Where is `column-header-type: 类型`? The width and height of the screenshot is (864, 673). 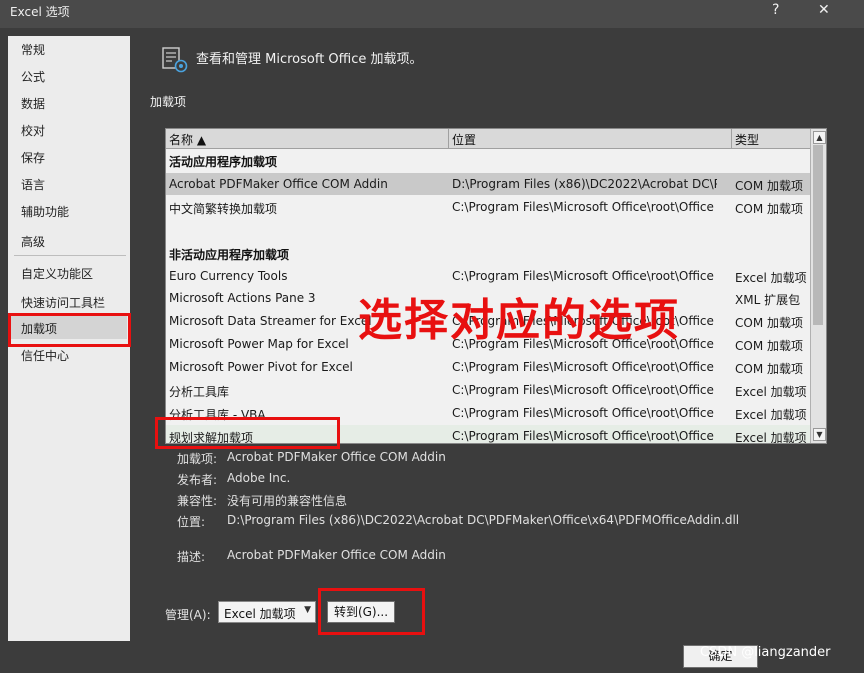 column-header-type: 类型 is located at coordinates (747, 139).